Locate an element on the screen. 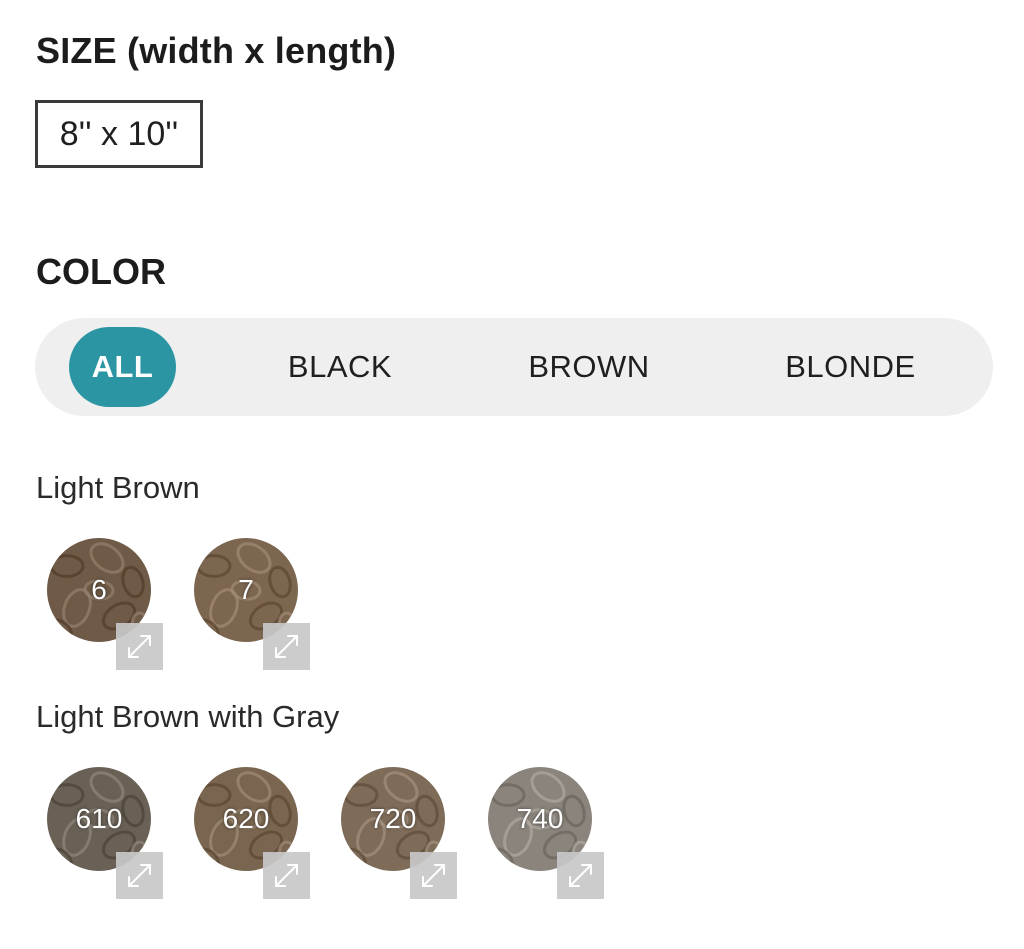  filter-tab-black: BLACK is located at coordinates (340, 367).